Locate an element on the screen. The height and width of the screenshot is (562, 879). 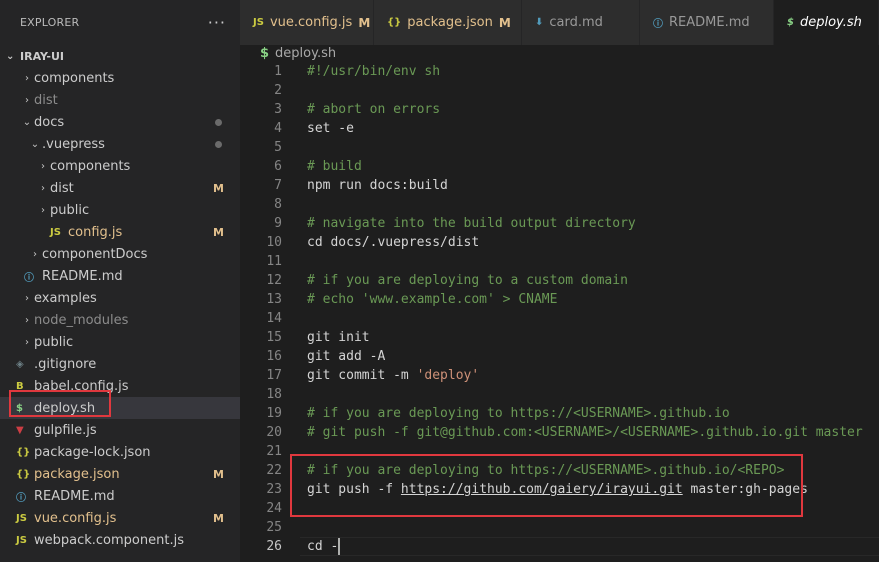
editor-tab: $ deploy.sh is located at coordinates (826, 22).